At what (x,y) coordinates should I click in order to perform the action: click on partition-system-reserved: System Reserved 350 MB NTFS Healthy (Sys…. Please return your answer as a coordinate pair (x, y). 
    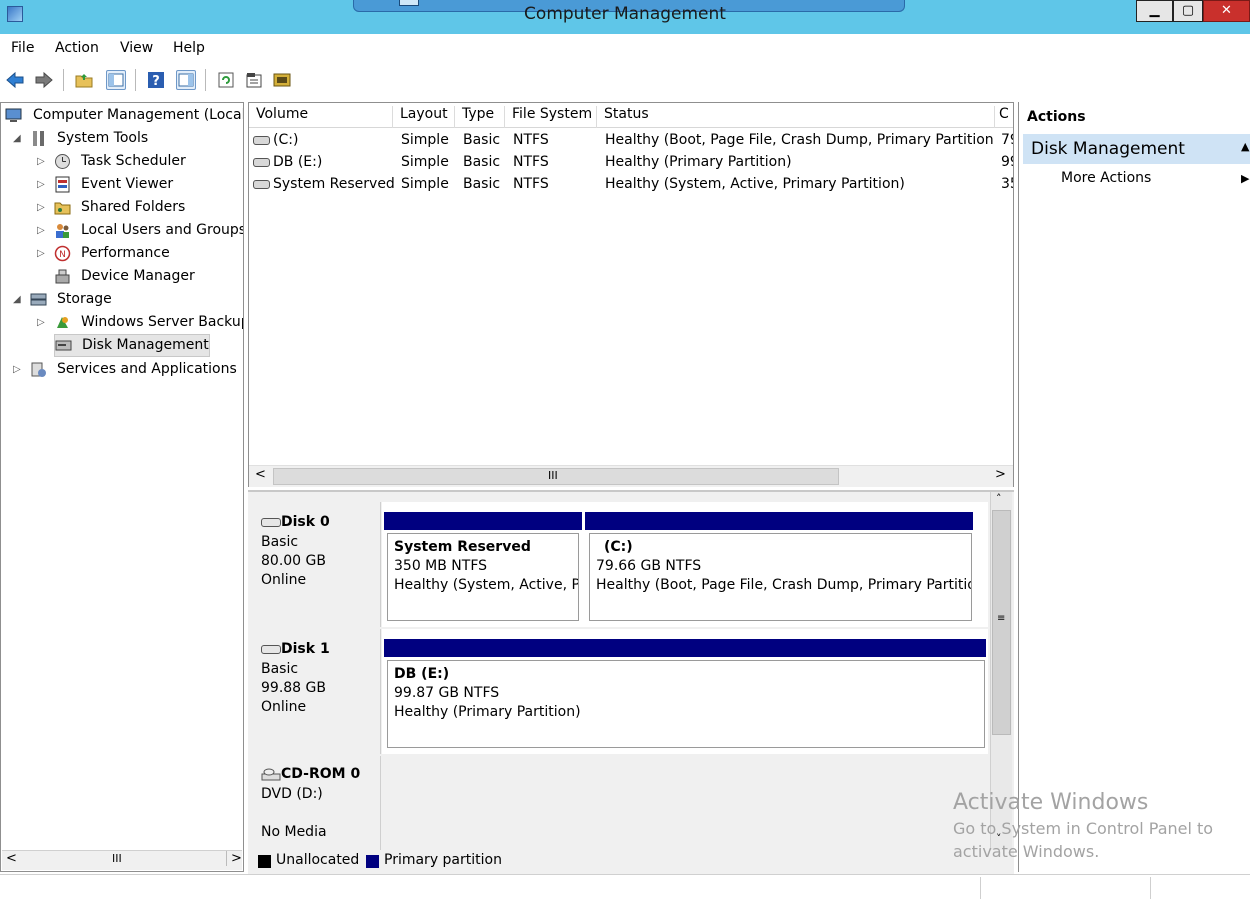
    Looking at the image, I should click on (483, 577).